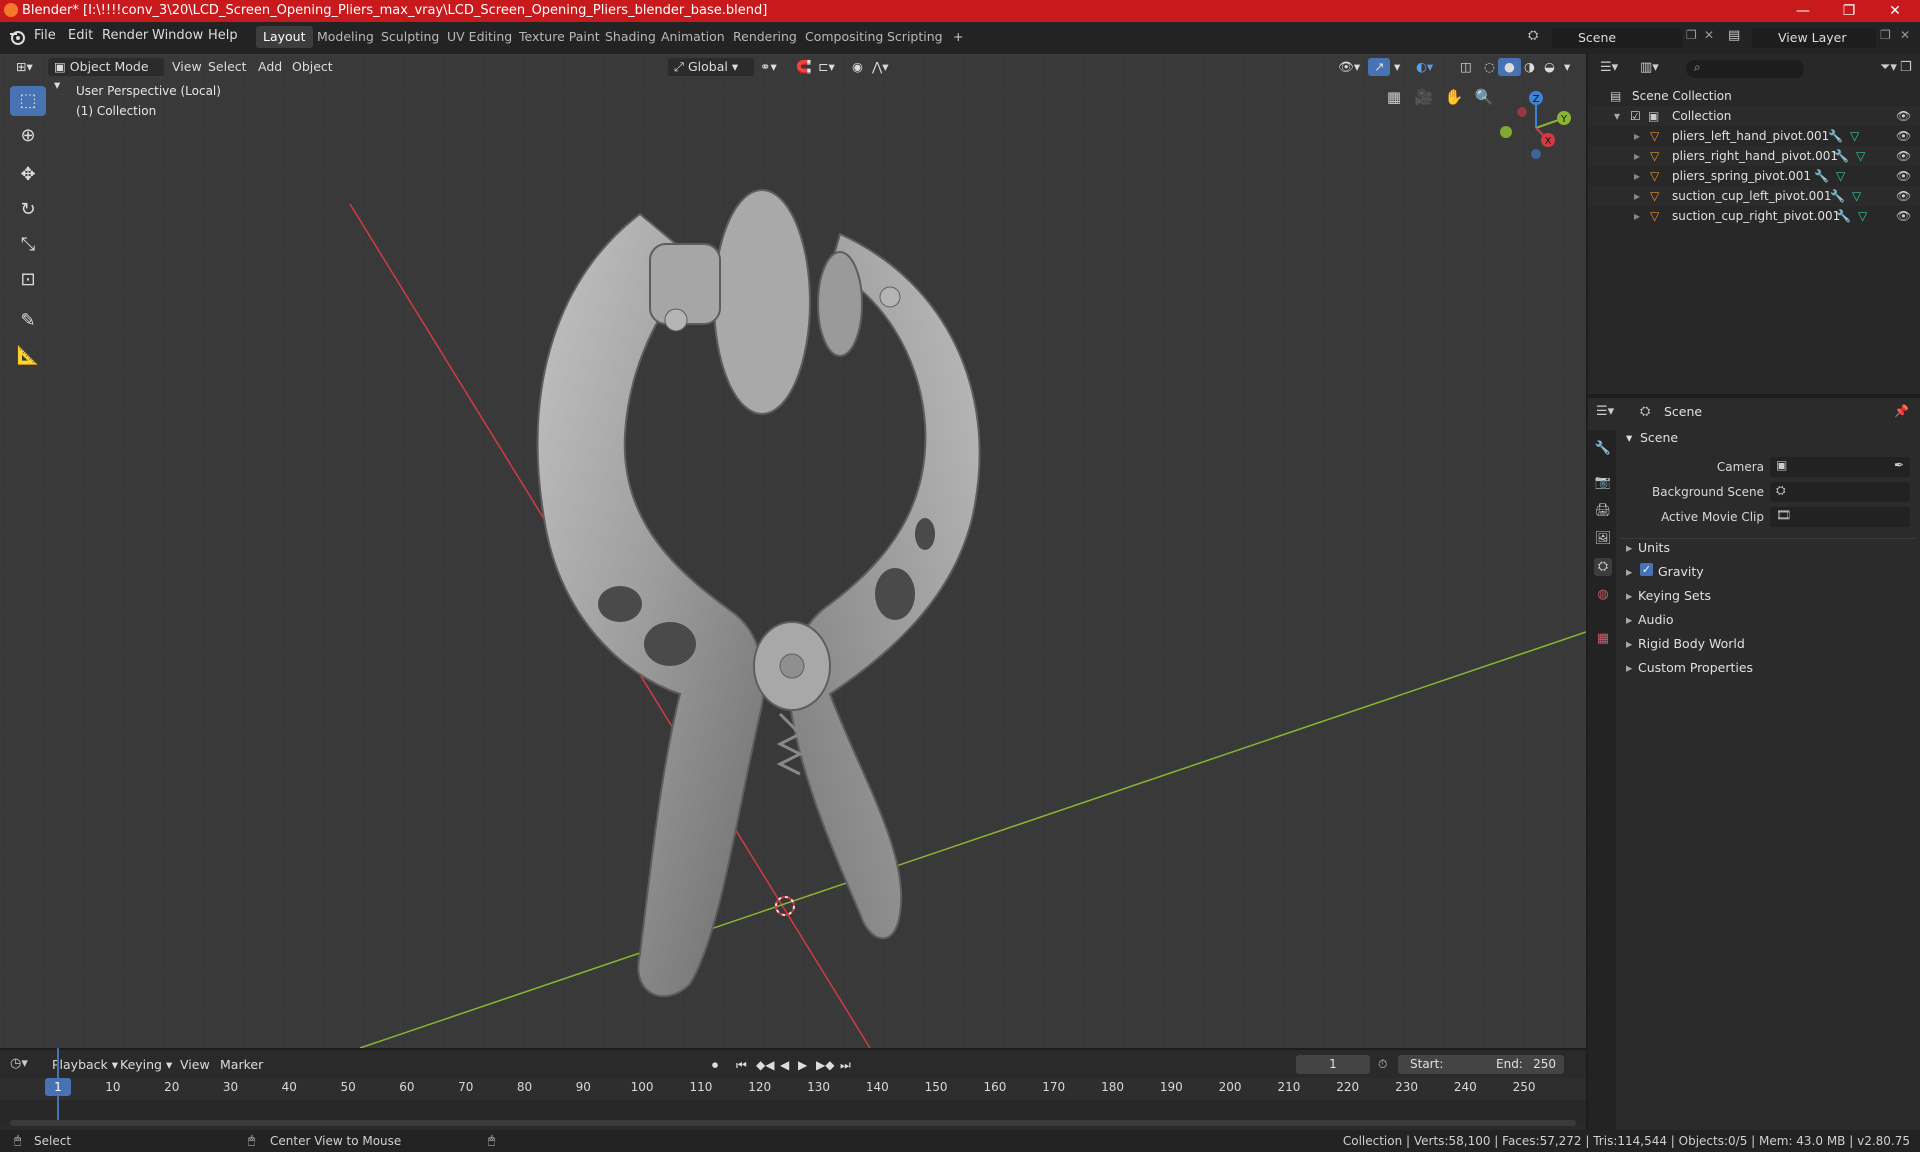  I want to click on filter-icon: ⏷▾, so click(1888, 67).